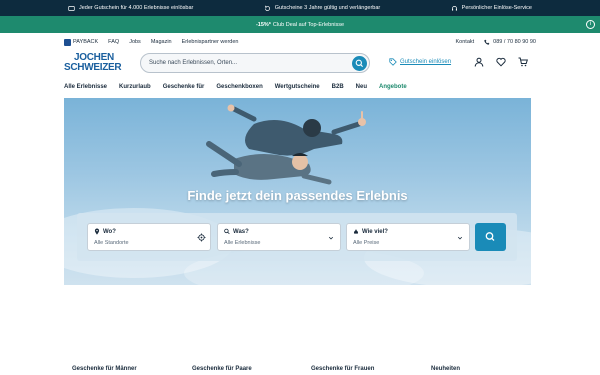 The width and height of the screenshot is (600, 375). Describe the element at coordinates (161, 42) in the screenshot. I see `magazin-link: Magazin` at that location.